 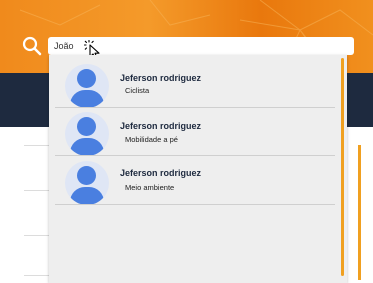 What do you see at coordinates (32, 46) in the screenshot?
I see `search-icon` at bounding box center [32, 46].